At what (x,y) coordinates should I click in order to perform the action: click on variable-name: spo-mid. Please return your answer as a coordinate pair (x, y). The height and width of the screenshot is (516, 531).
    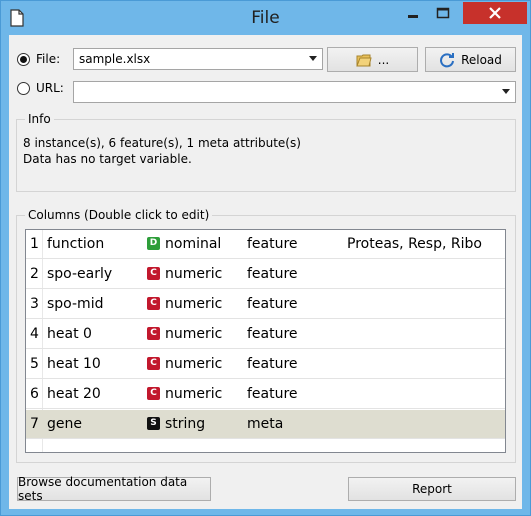
    Looking at the image, I should click on (75, 304).